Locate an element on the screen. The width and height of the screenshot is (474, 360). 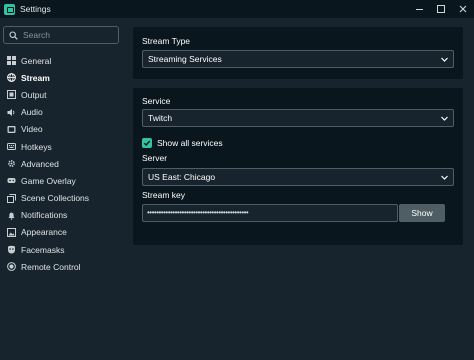
sidebar-item-label: Facemasks is located at coordinates (43, 249).